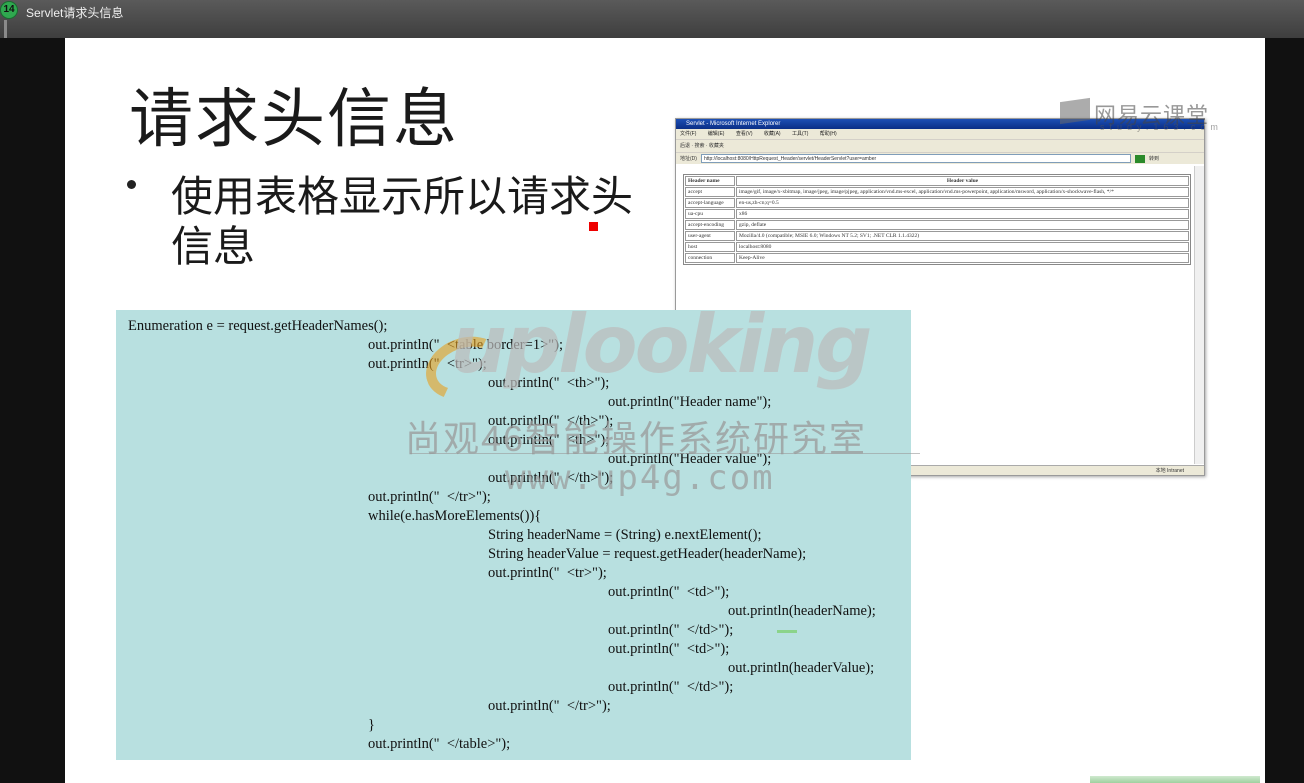  Describe the element at coordinates (801, 668) in the screenshot. I see `code-line: out.println(headerValue);` at that location.